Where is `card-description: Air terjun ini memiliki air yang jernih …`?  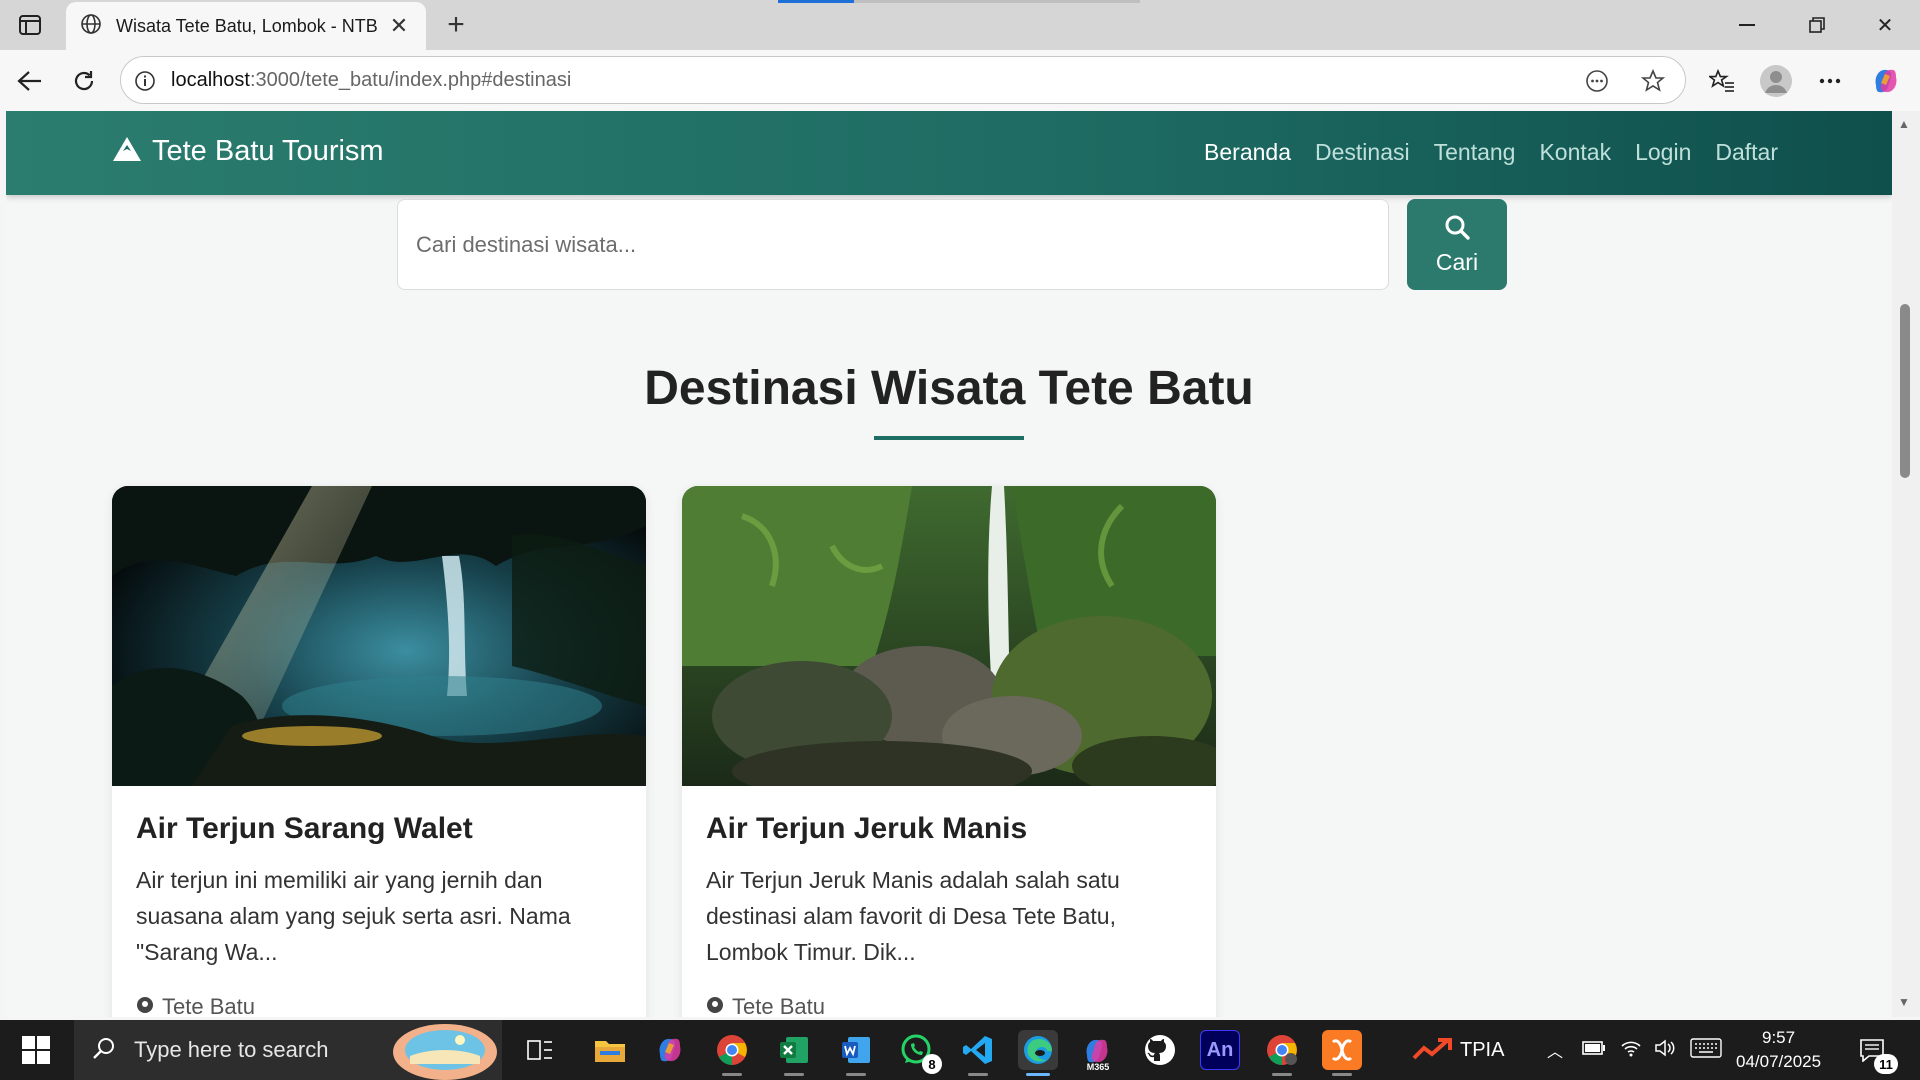
card-description: Air terjun ini memiliki air yang jernih … is located at coordinates (353, 916).